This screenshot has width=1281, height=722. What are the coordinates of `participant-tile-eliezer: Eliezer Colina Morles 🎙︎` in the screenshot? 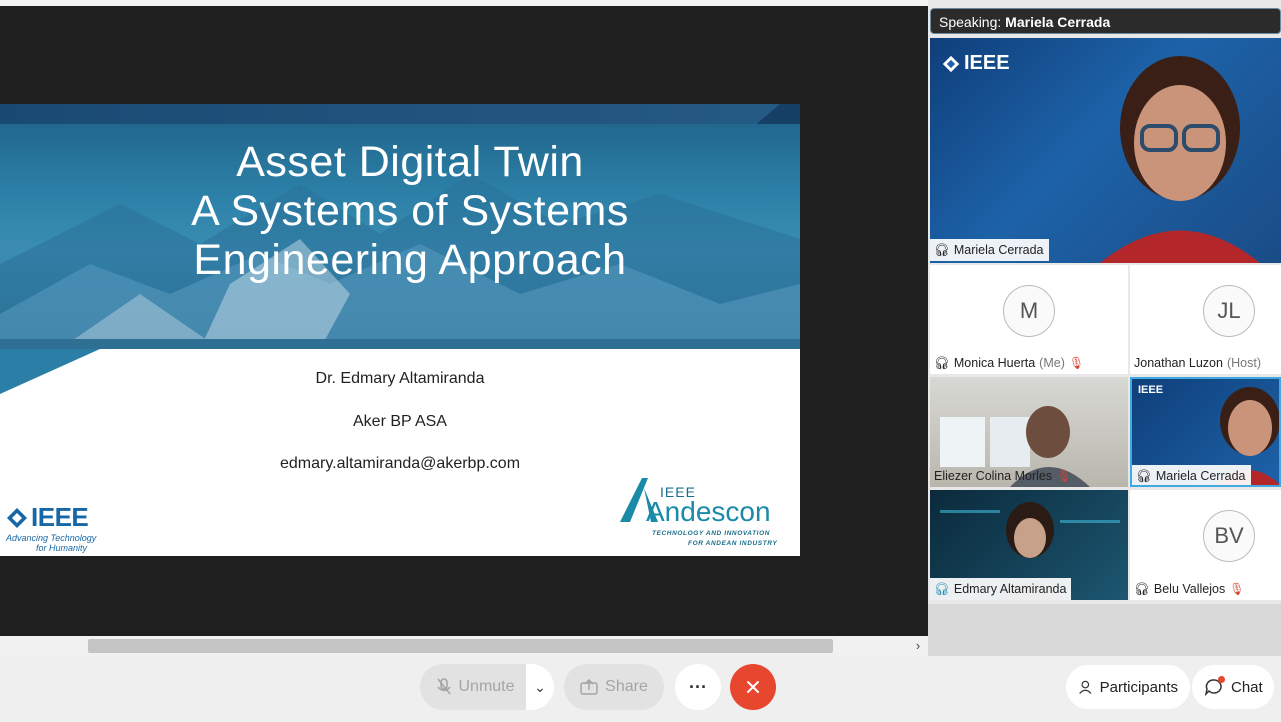 It's located at (1029, 432).